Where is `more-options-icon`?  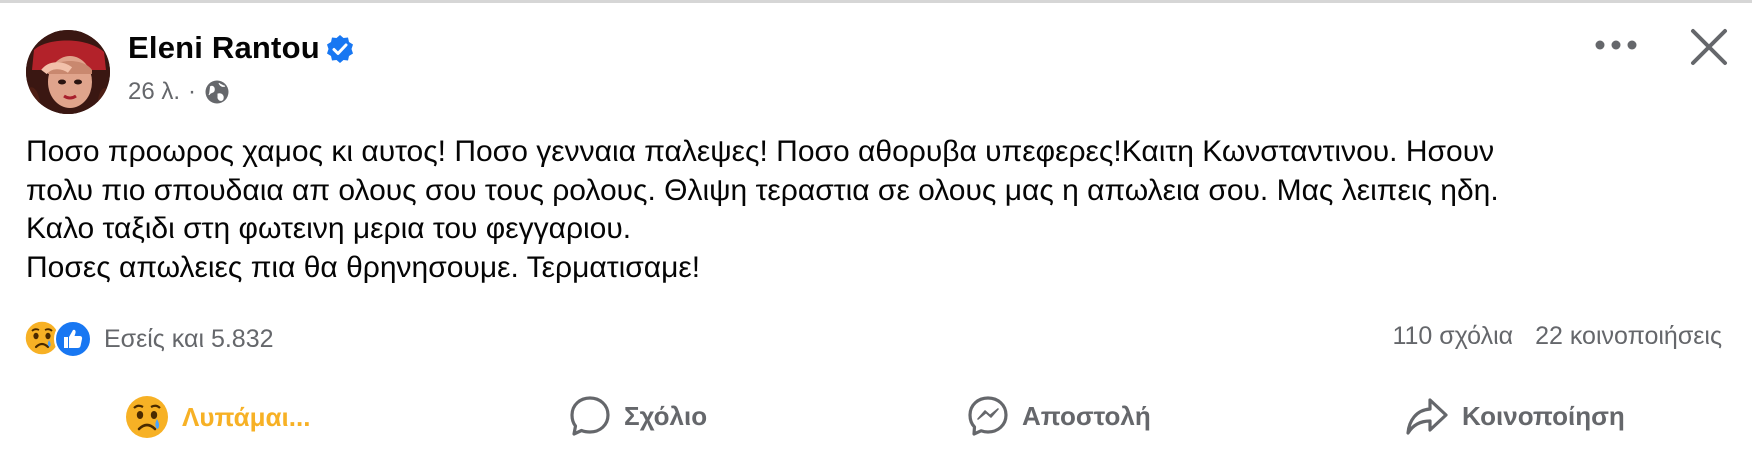 more-options-icon is located at coordinates (1616, 45).